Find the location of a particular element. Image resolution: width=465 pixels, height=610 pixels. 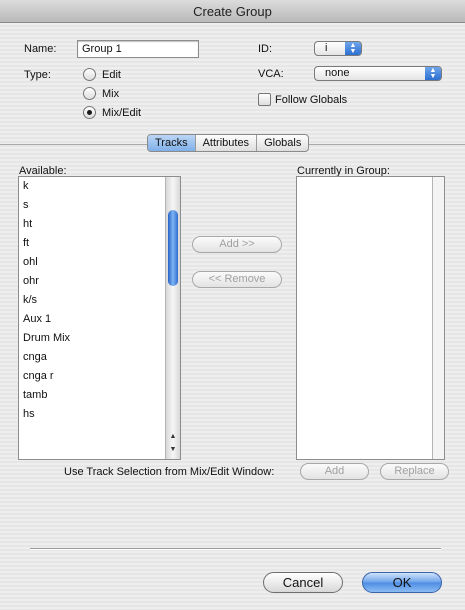

triangle-up-icon: ▲ is located at coordinates (173, 437).